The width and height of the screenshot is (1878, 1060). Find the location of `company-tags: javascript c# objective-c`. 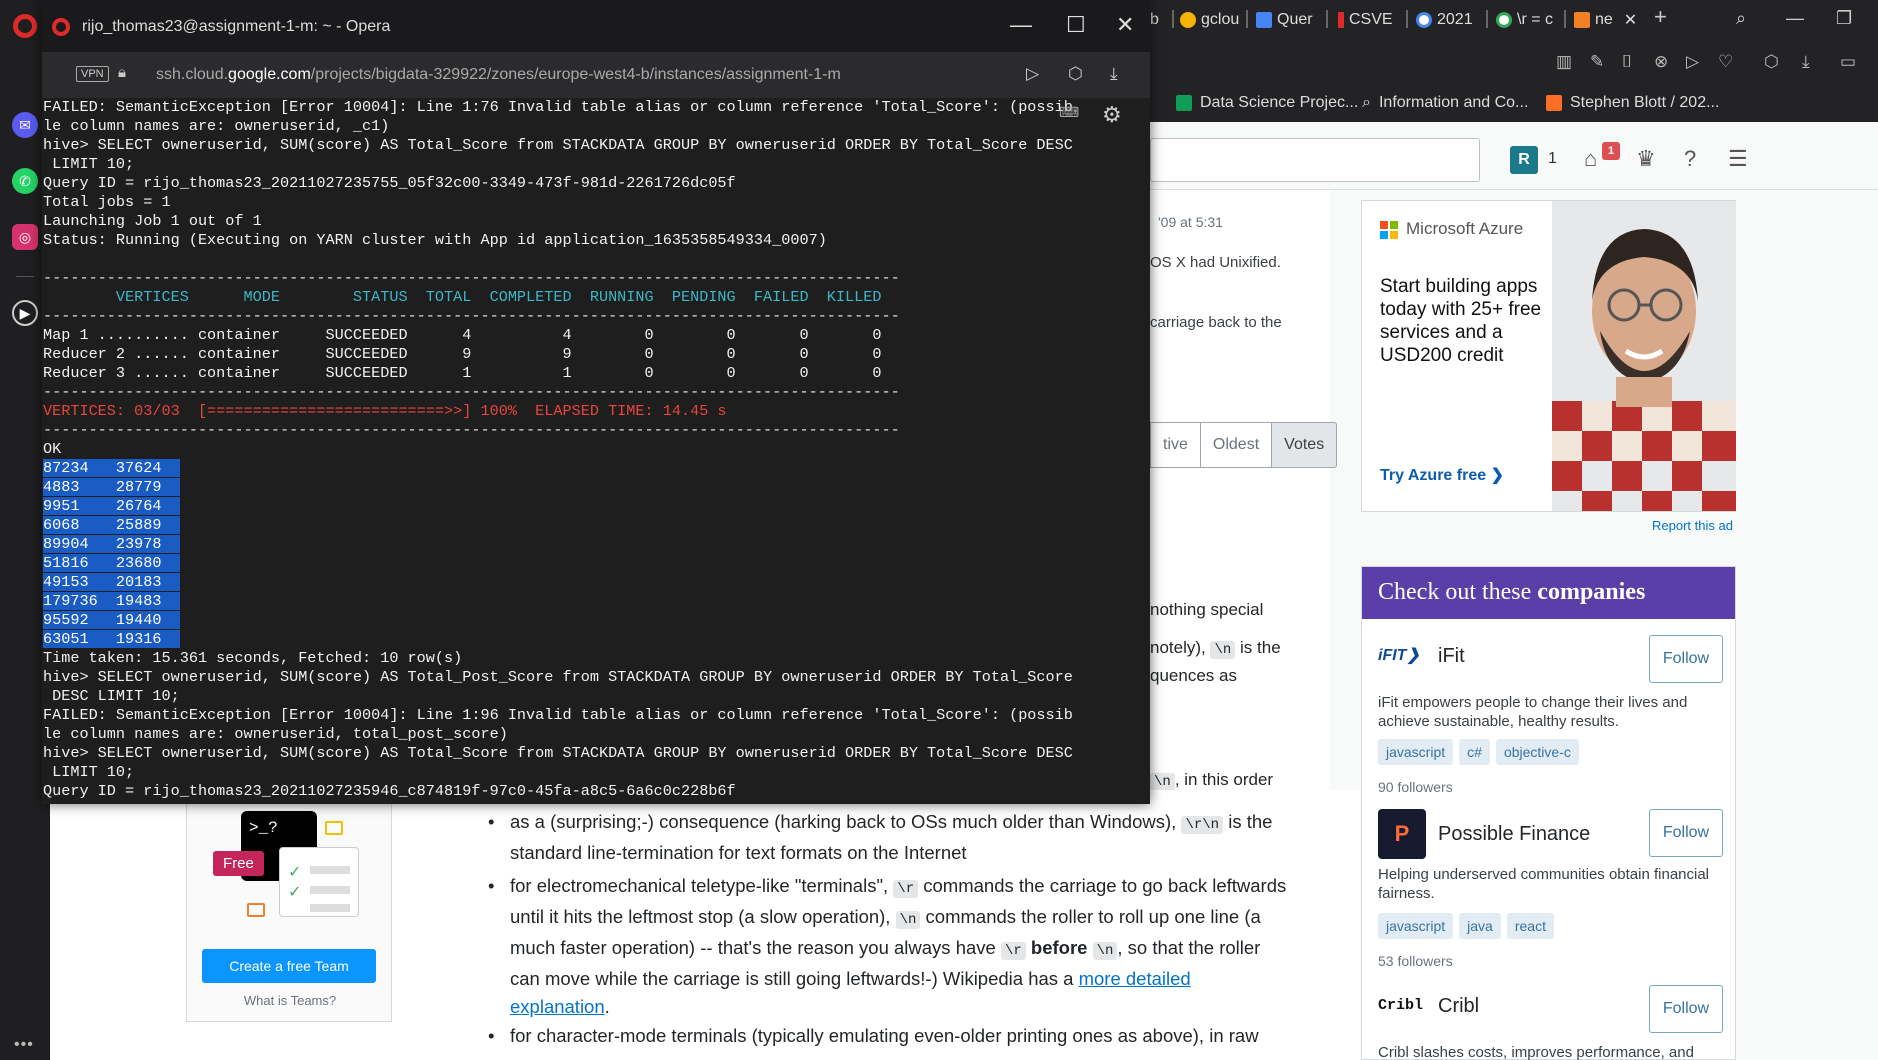

company-tags: javascript c# objective-c is located at coordinates (1478, 752).